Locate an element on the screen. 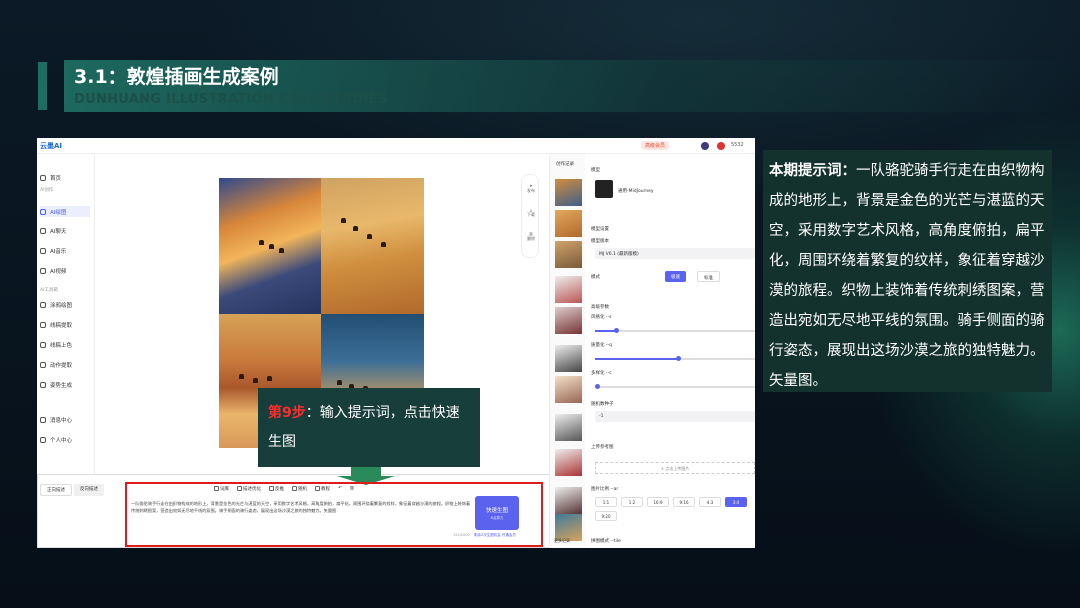 This screenshot has width=1080, height=608. sidebar-item-coloring: 线稿上色 is located at coordinates (56, 344).